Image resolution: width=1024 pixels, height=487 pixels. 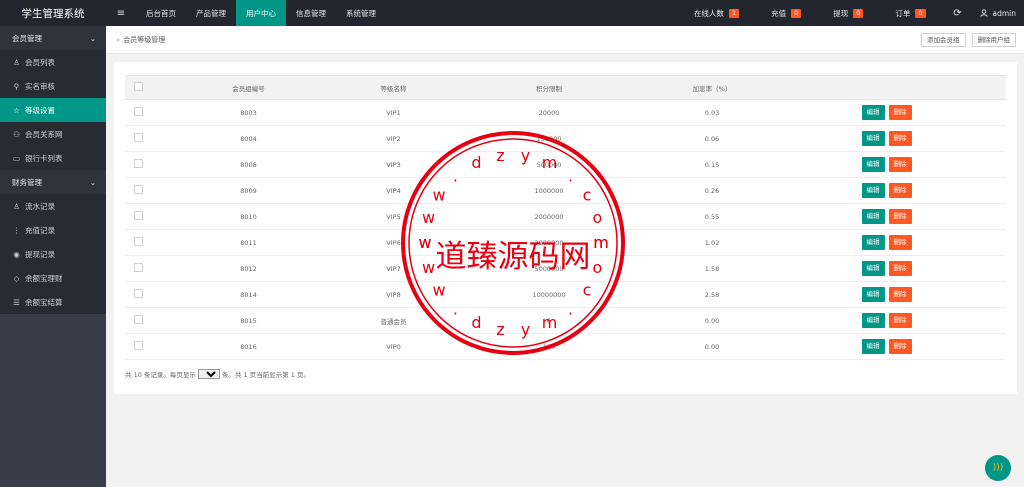 What do you see at coordinates (958, 13) in the screenshot?
I see `refresh-icon: ⟳` at bounding box center [958, 13].